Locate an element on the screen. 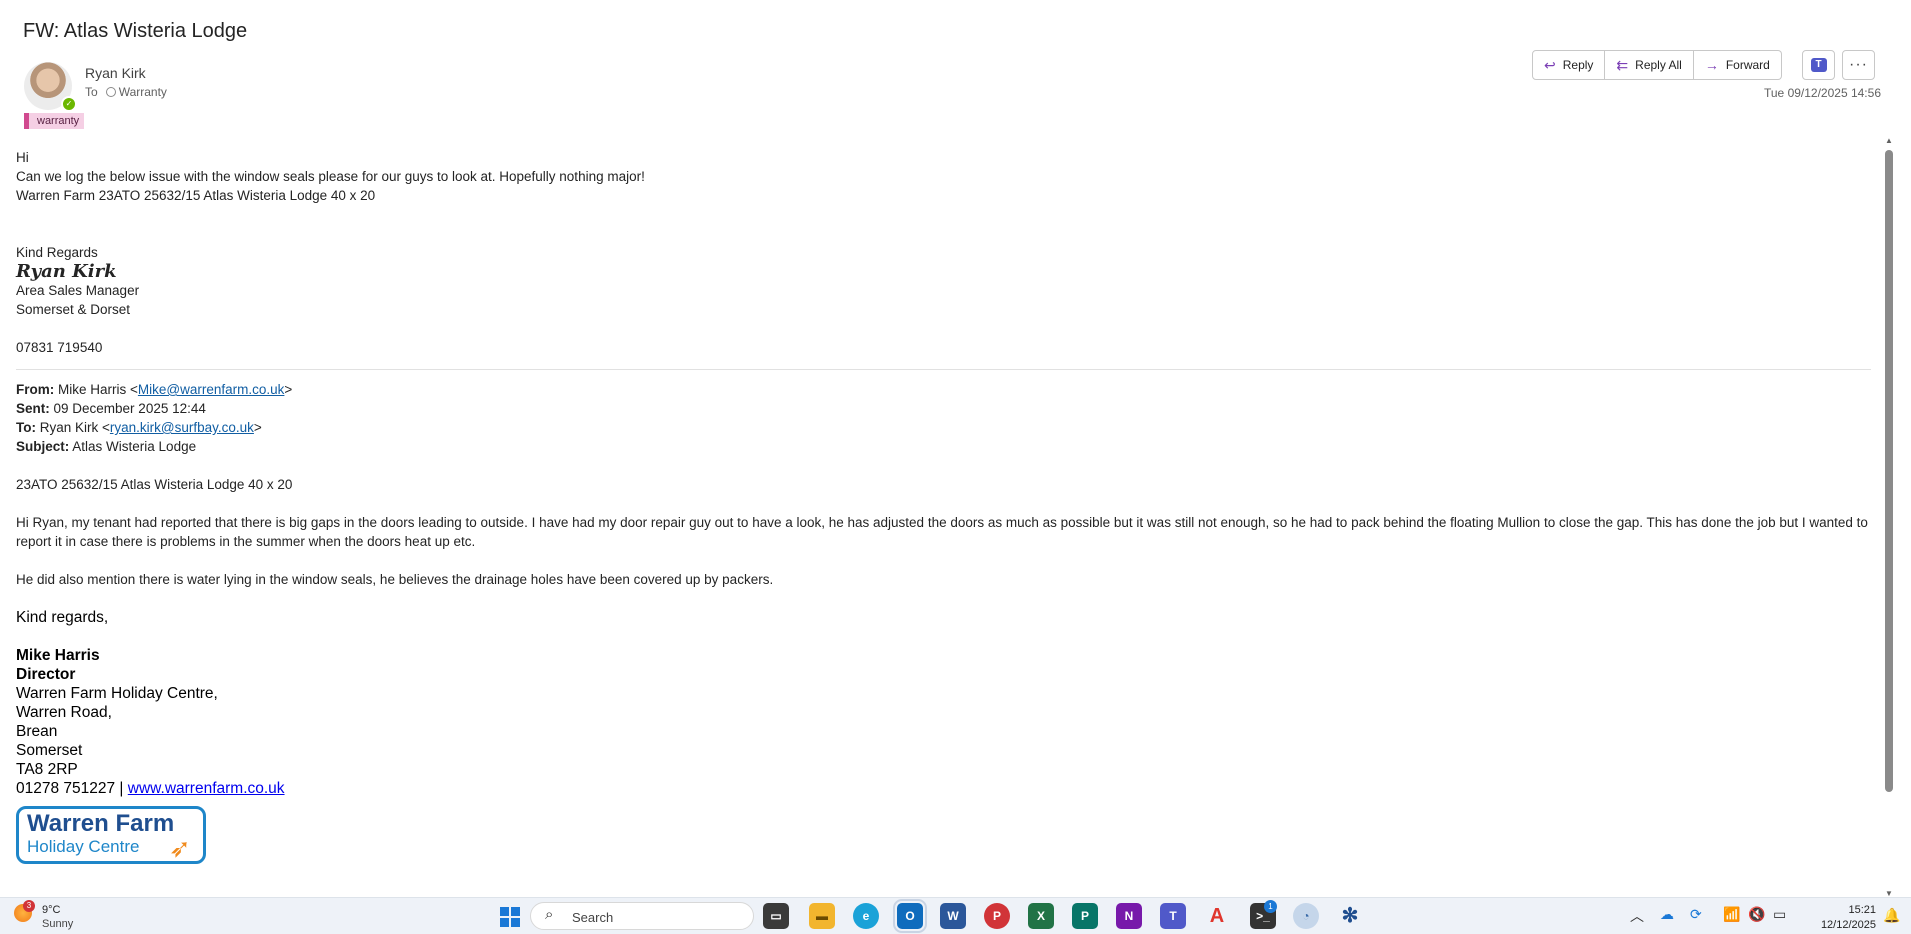 The height and width of the screenshot is (934, 1911). weather-badge: 3 is located at coordinates (29, 906).